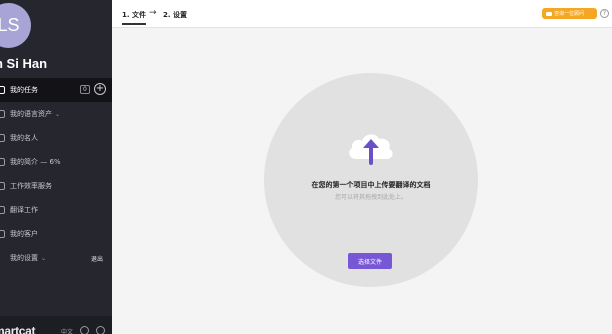 The width and height of the screenshot is (612, 334). I want to click on sidebar-item-profile: 我的简介 — 6%, so click(56, 162).